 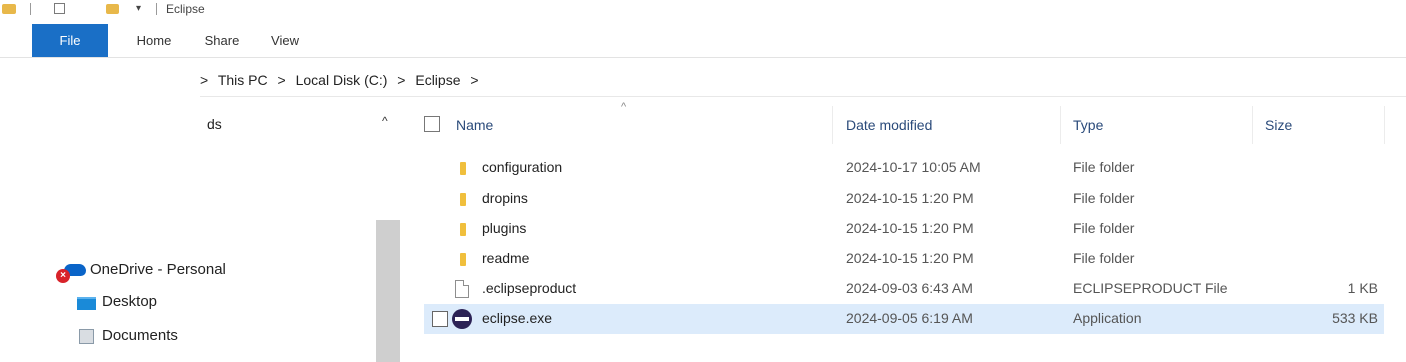 I want to click on row-checkbox, so click(x=440, y=319).